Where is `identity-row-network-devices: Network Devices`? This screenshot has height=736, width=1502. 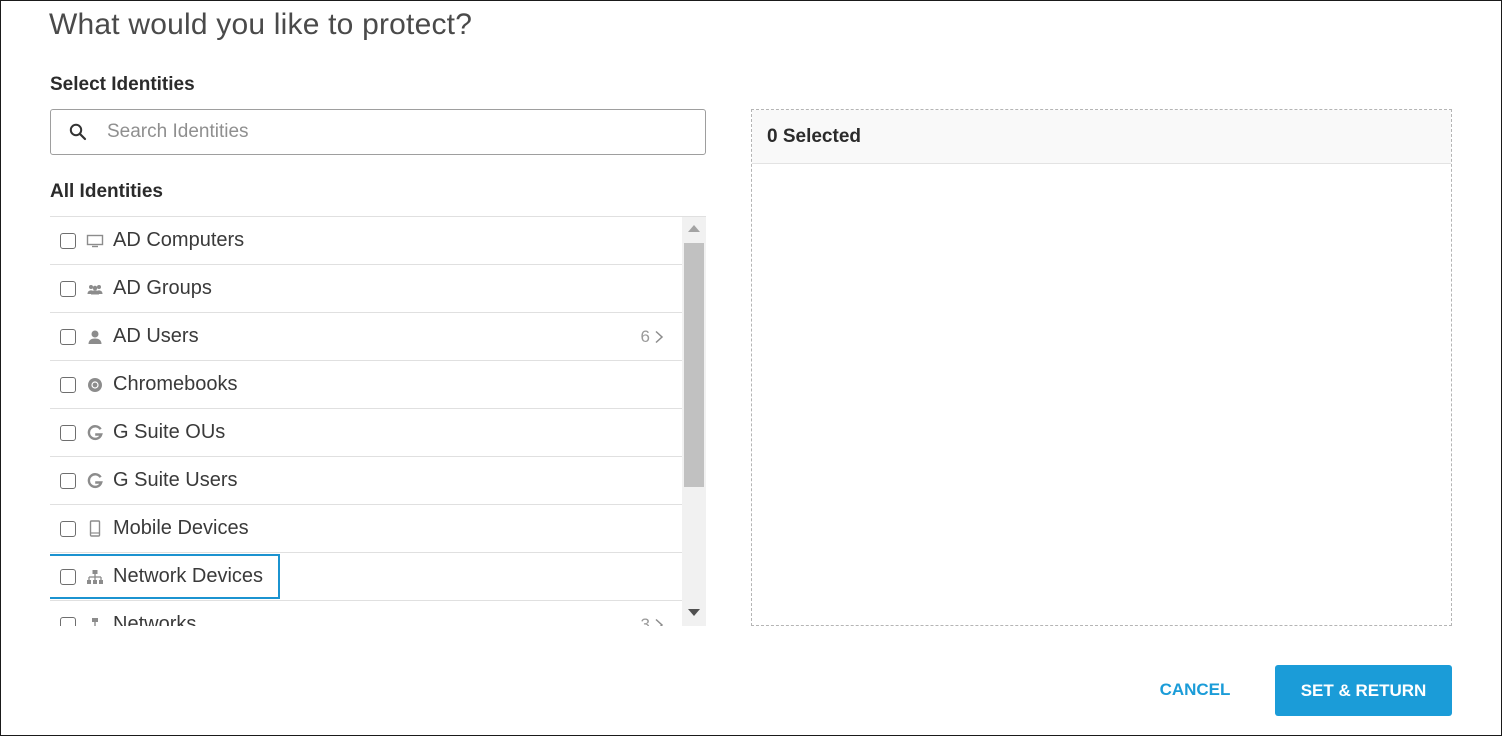
identity-row-network-devices: Network Devices is located at coordinates (366, 577).